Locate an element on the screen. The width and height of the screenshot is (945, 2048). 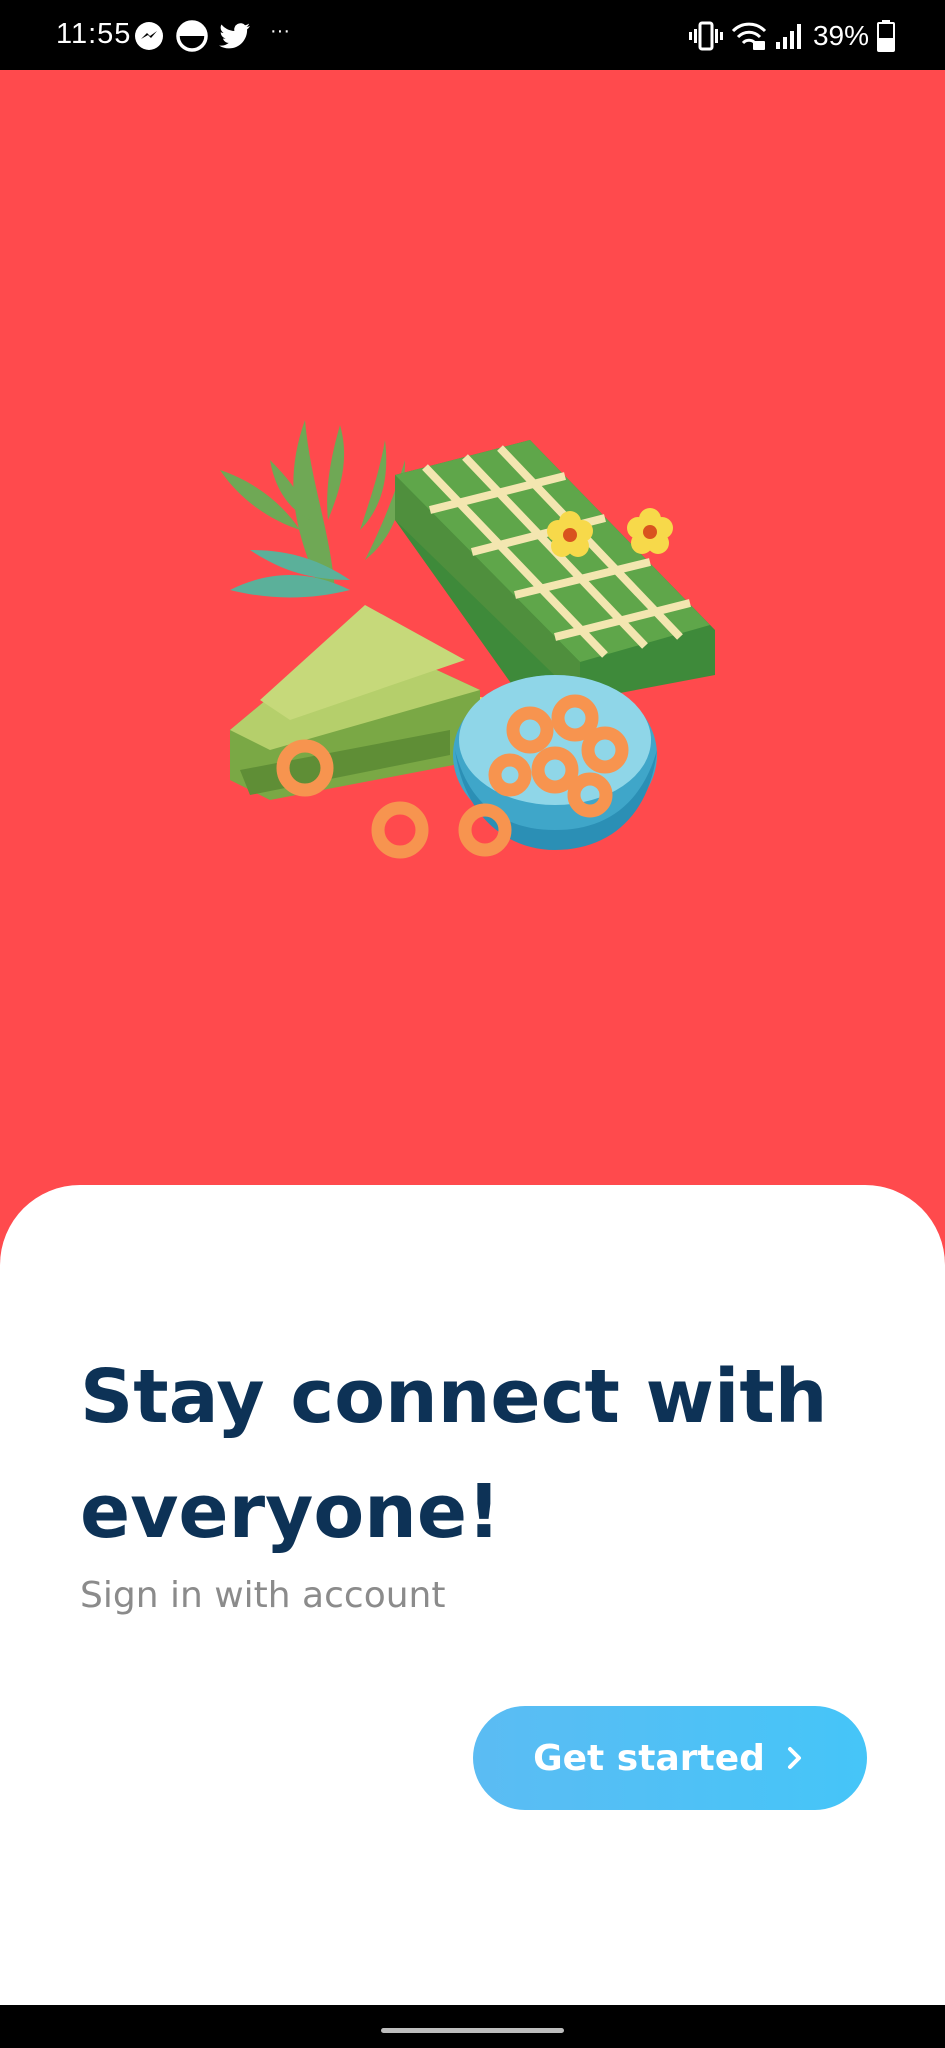
headline: Stay connect with everyone! is located at coordinates (454, 1454).